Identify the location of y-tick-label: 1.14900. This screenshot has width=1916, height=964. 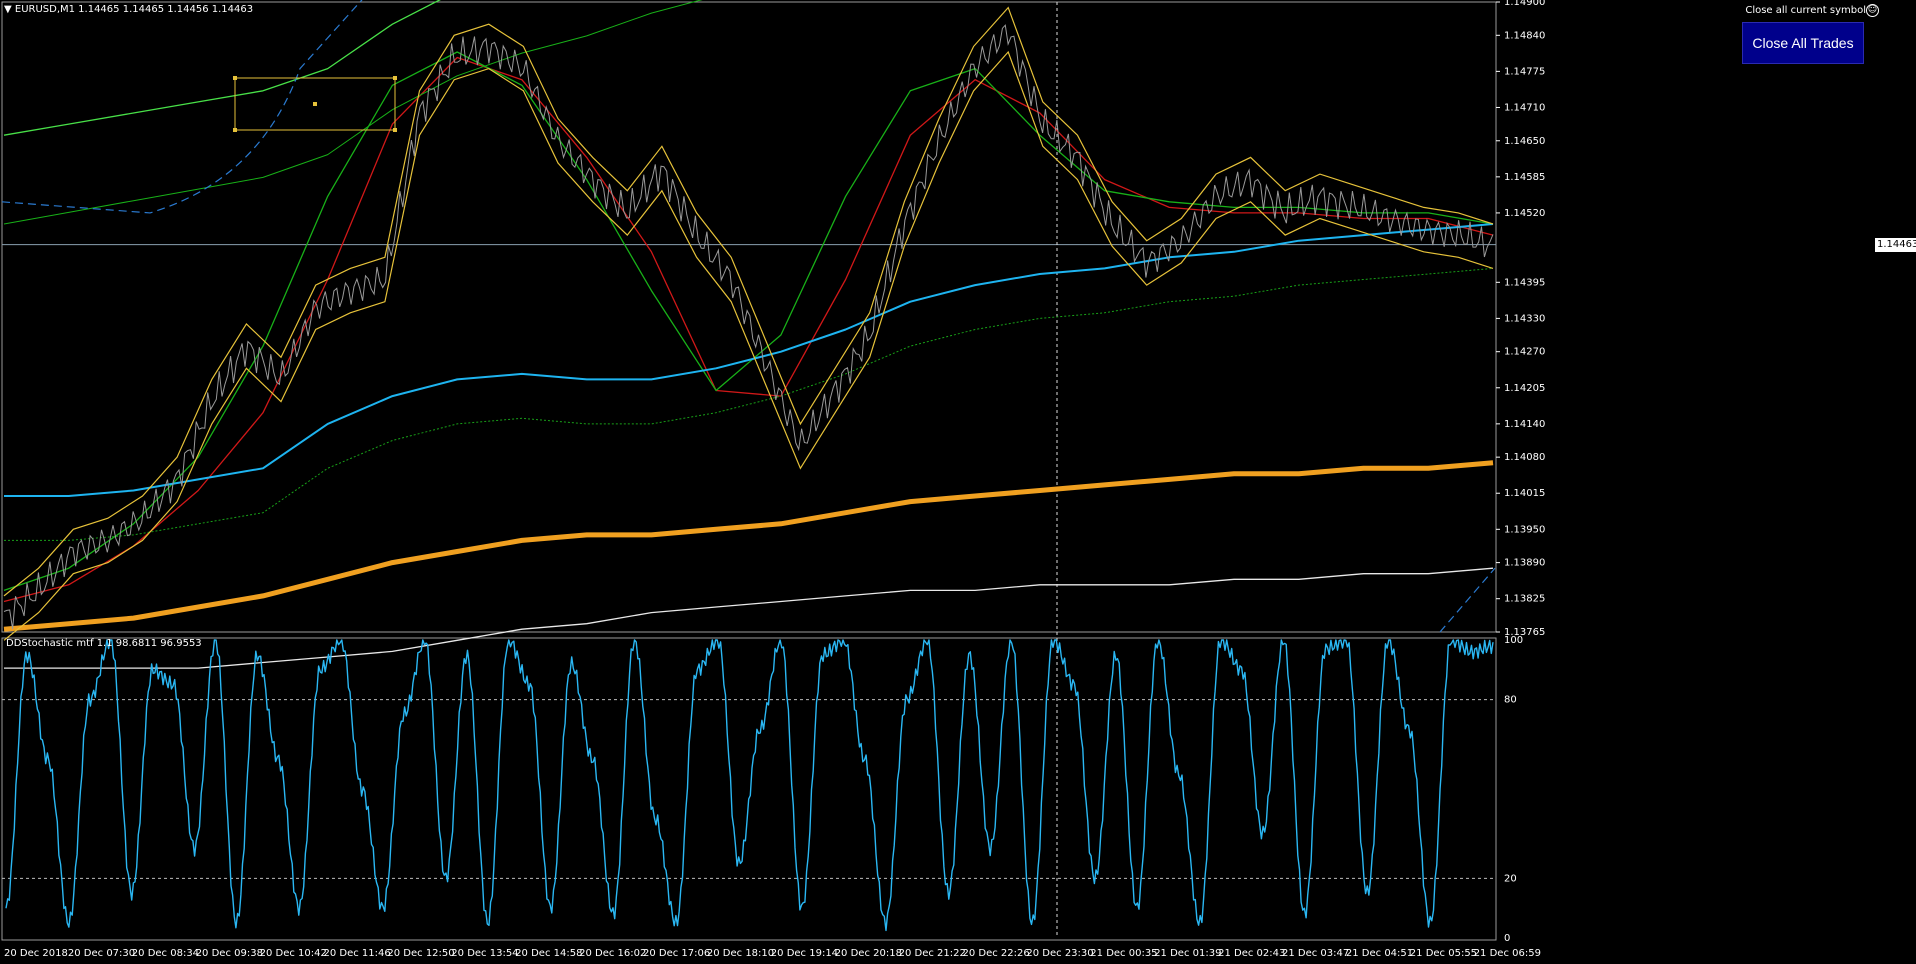
(1524, 4).